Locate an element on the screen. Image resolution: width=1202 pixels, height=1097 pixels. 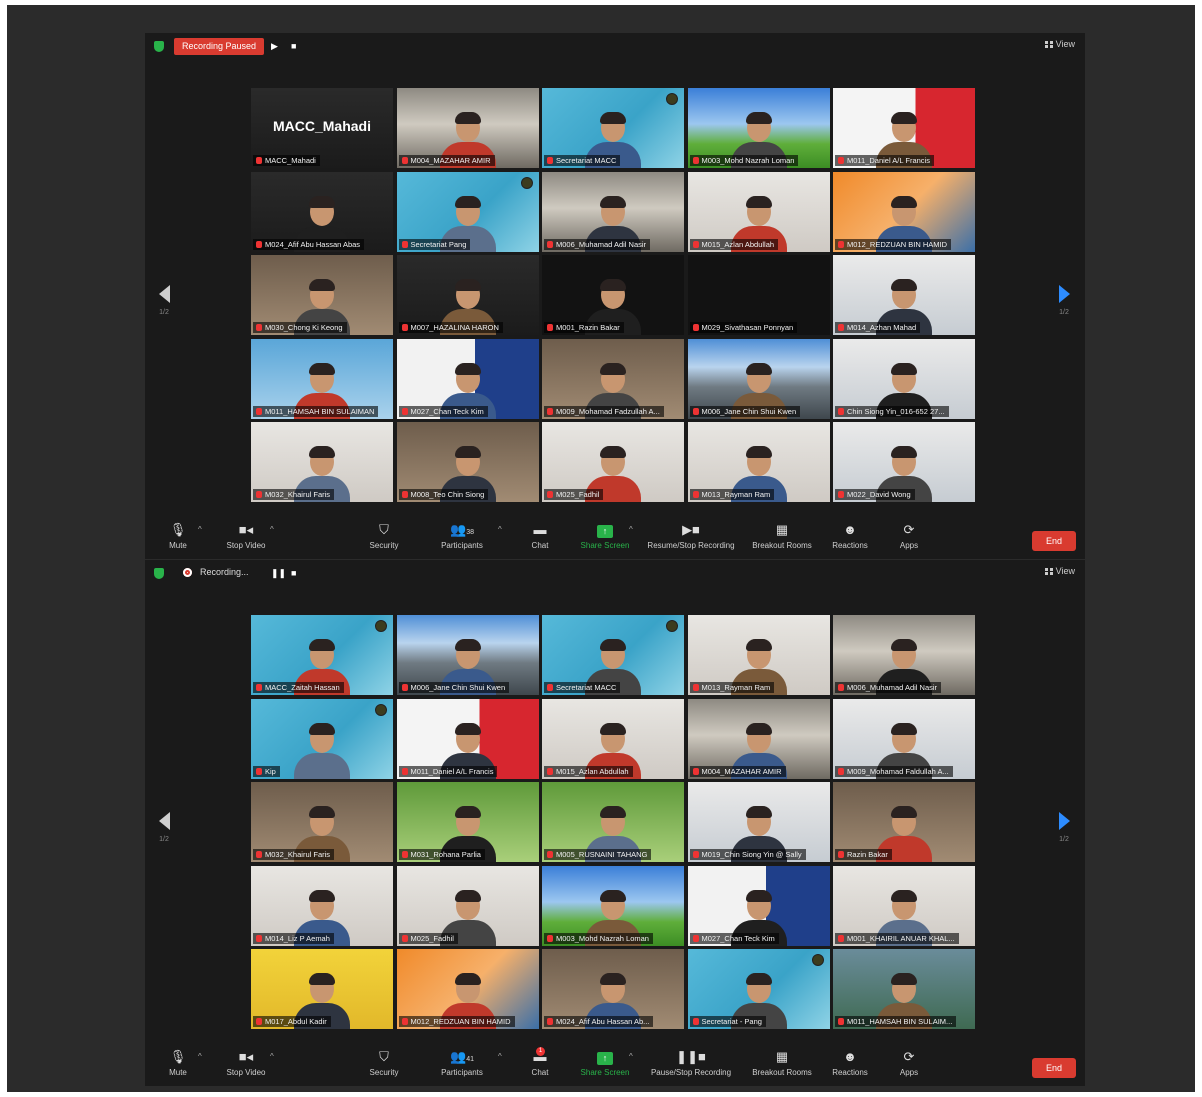
participant-tile: Kip is located at coordinates (322, 738).